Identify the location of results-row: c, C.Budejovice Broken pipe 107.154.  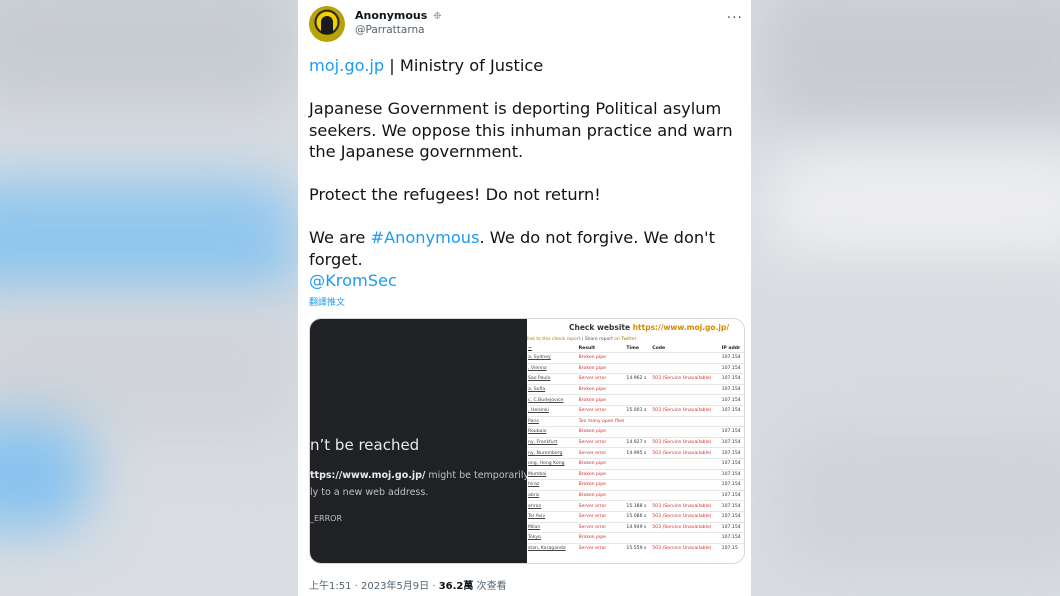
(635, 400).